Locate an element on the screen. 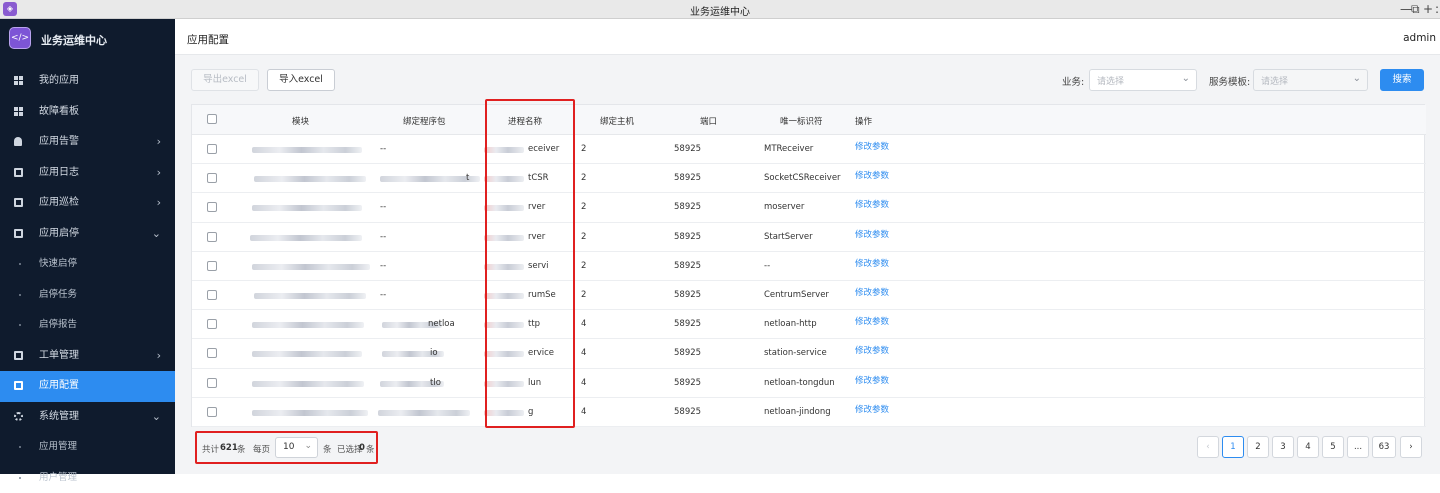 This screenshot has height=493, width=1440. window-title: 业务运维中心 is located at coordinates (720, 10).